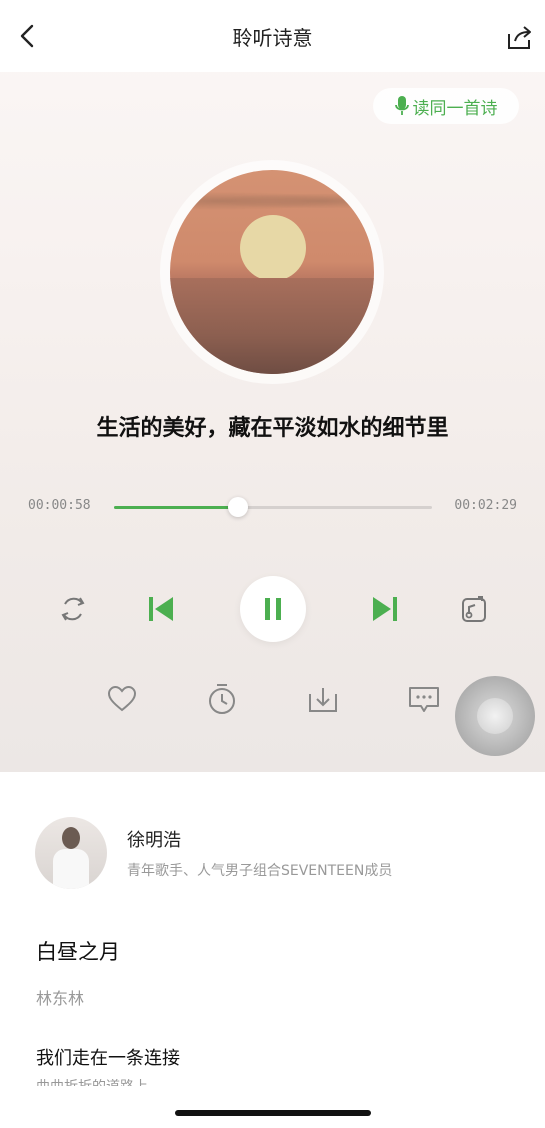  What do you see at coordinates (519, 37) in the screenshot?
I see `share-icon` at bounding box center [519, 37].